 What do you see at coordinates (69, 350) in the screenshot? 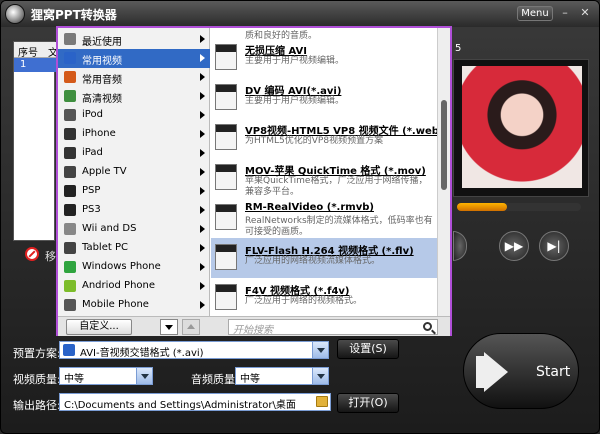
I see `video-format-icon` at bounding box center [69, 350].